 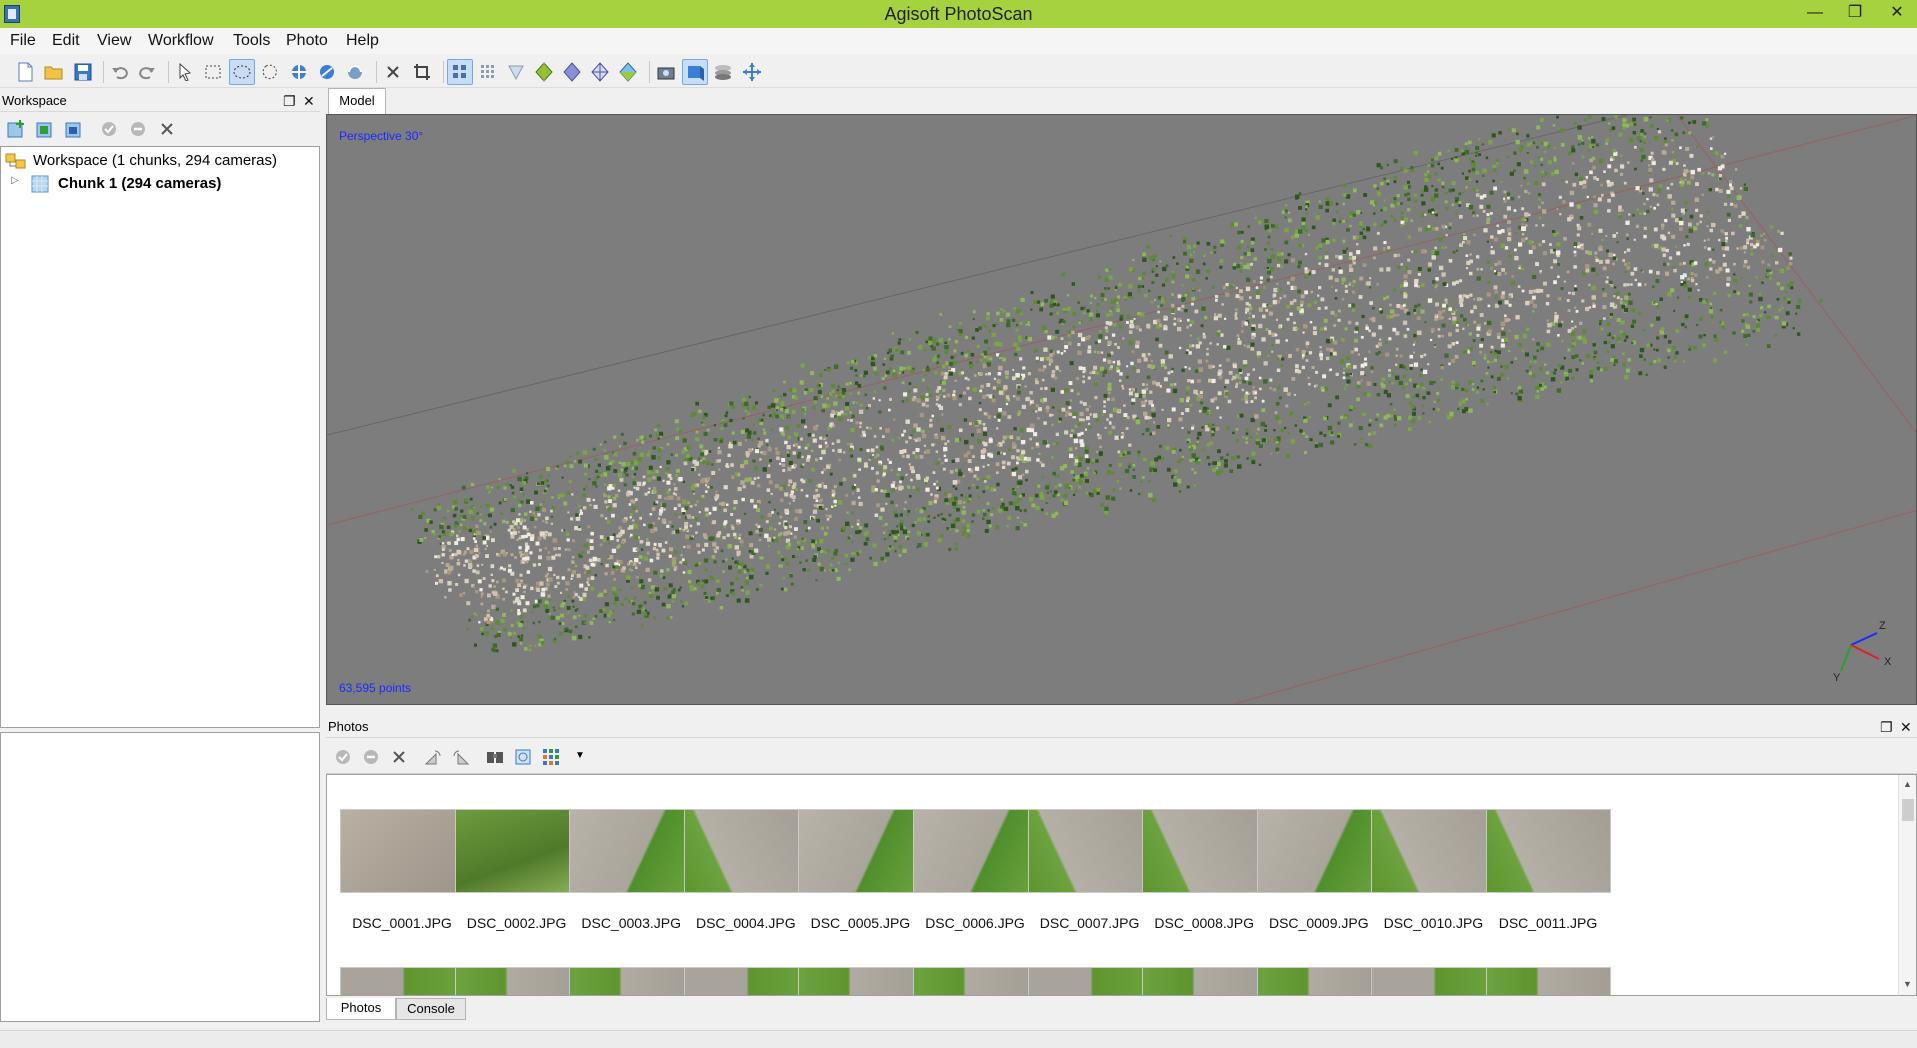 What do you see at coordinates (572, 72) in the screenshot?
I see `wireframe-icon` at bounding box center [572, 72].